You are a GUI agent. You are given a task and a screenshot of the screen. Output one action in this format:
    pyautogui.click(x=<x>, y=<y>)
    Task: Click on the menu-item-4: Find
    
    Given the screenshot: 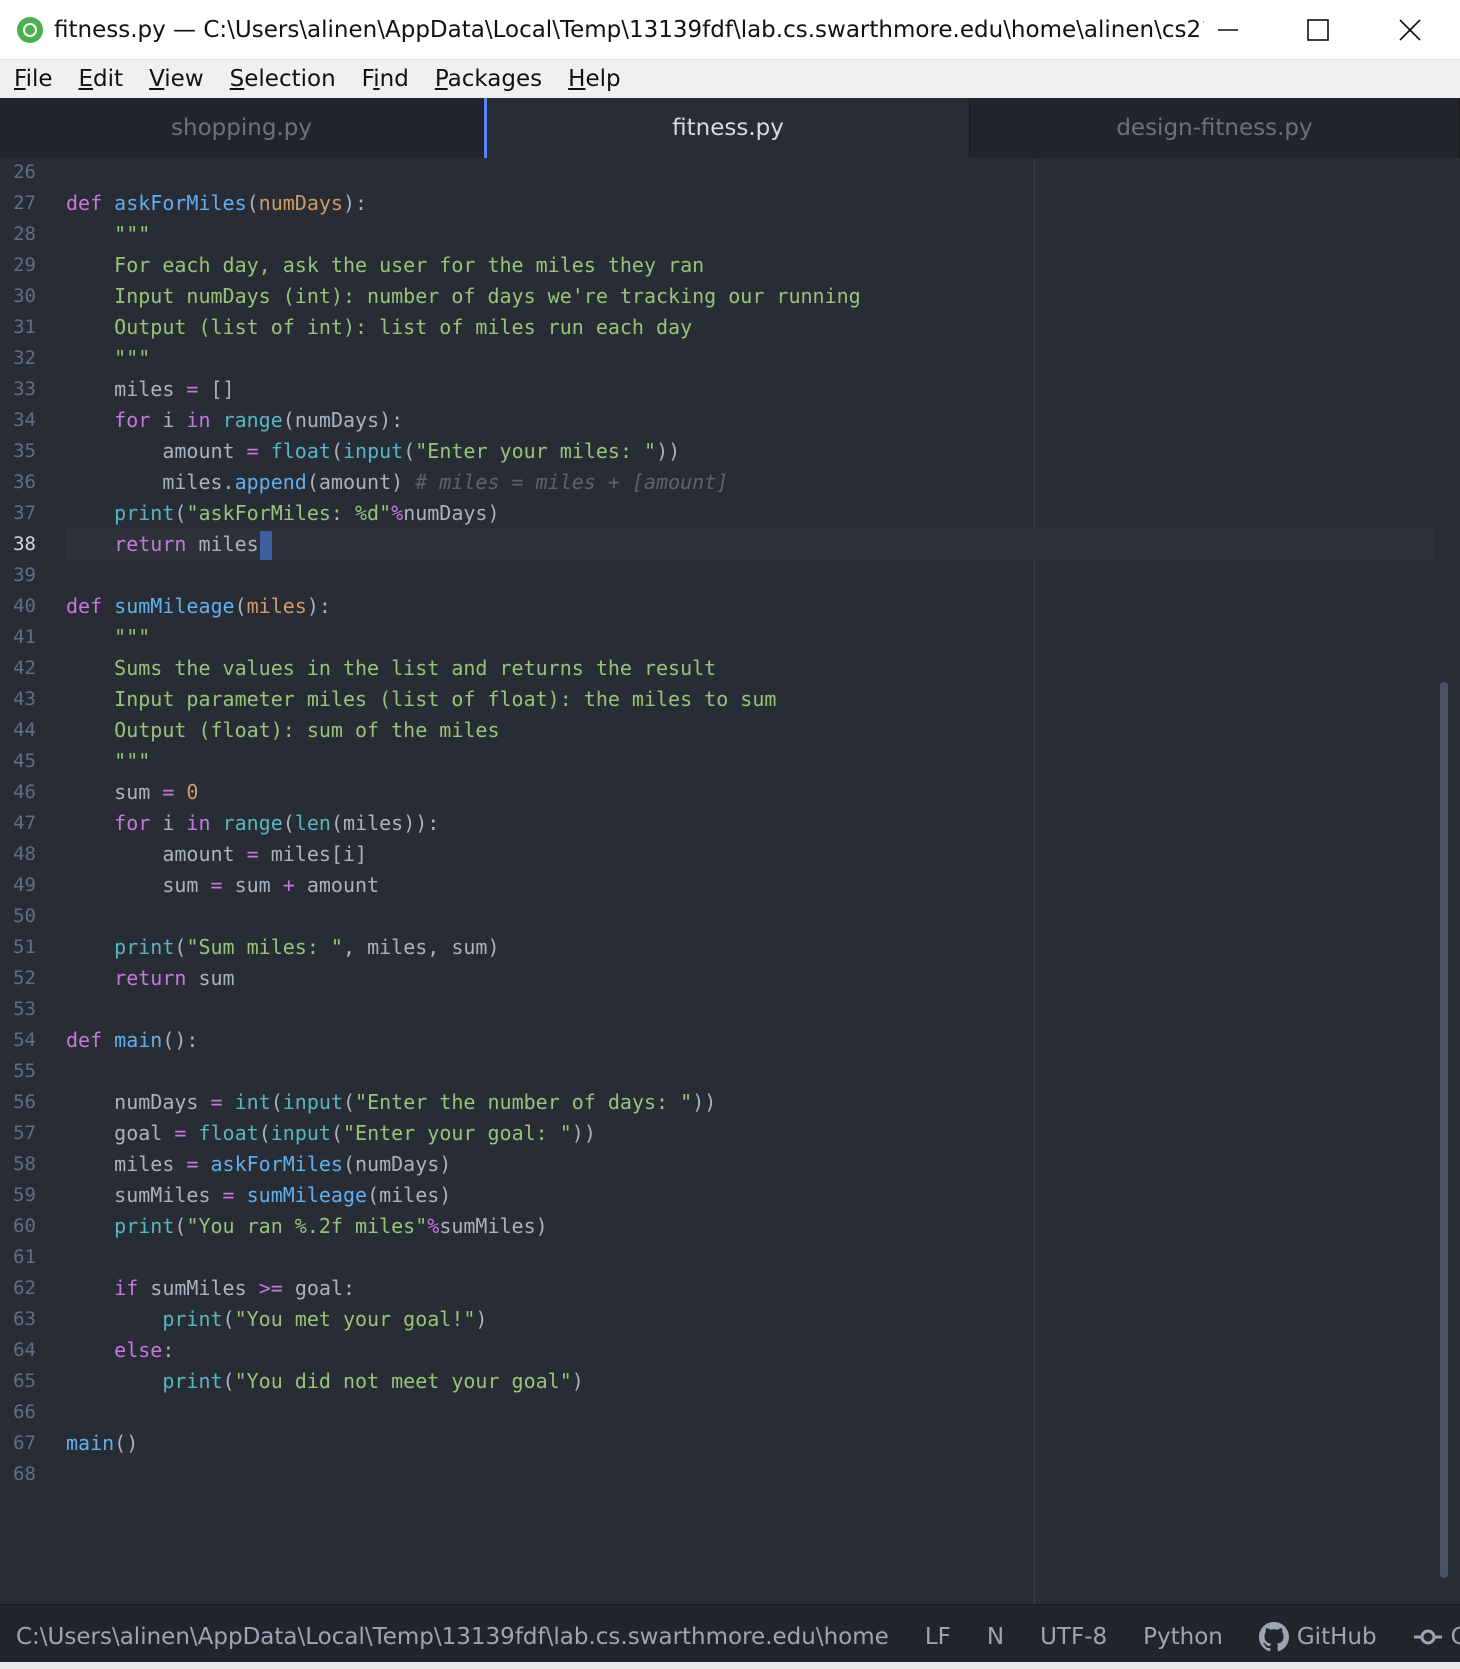 What is the action you would take?
    pyautogui.click(x=385, y=79)
    